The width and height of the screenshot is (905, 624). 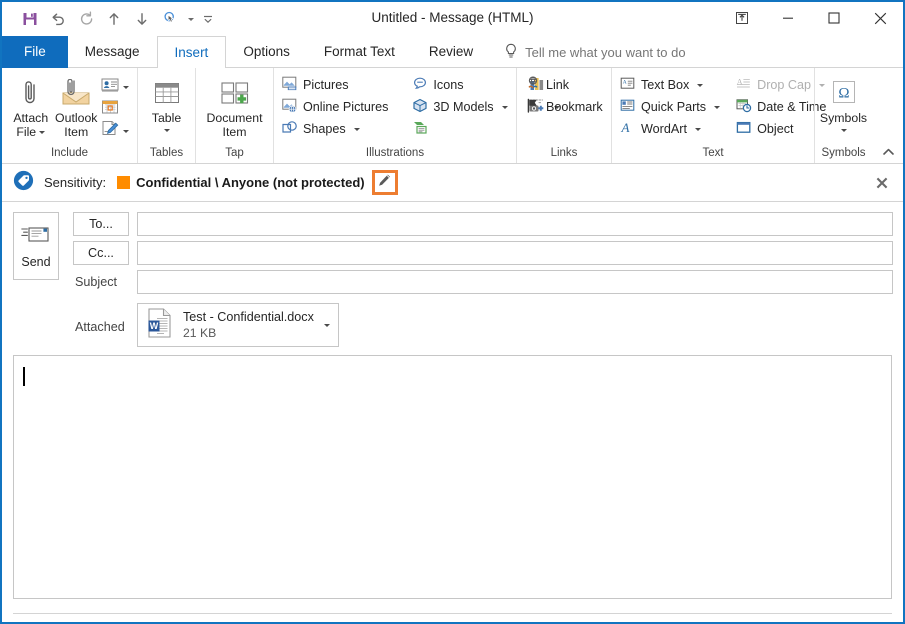 I want to click on collapse-ribbon-icon, so click(x=888, y=152).